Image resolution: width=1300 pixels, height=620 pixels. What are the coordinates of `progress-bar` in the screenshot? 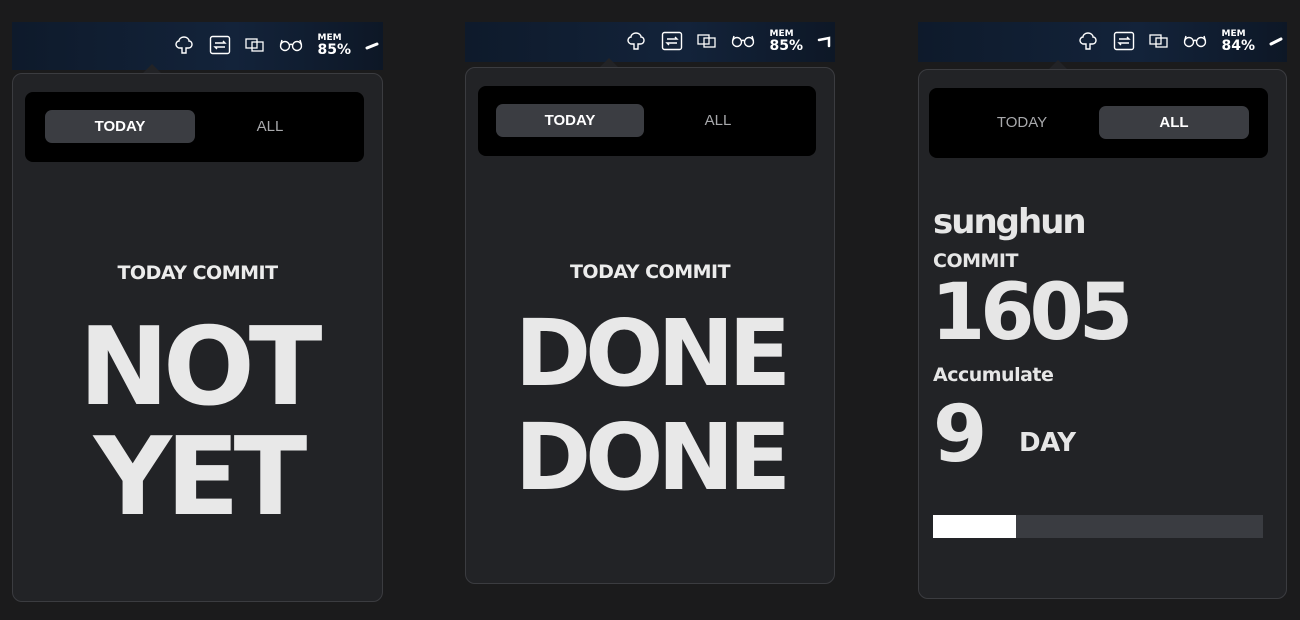 It's located at (1098, 526).